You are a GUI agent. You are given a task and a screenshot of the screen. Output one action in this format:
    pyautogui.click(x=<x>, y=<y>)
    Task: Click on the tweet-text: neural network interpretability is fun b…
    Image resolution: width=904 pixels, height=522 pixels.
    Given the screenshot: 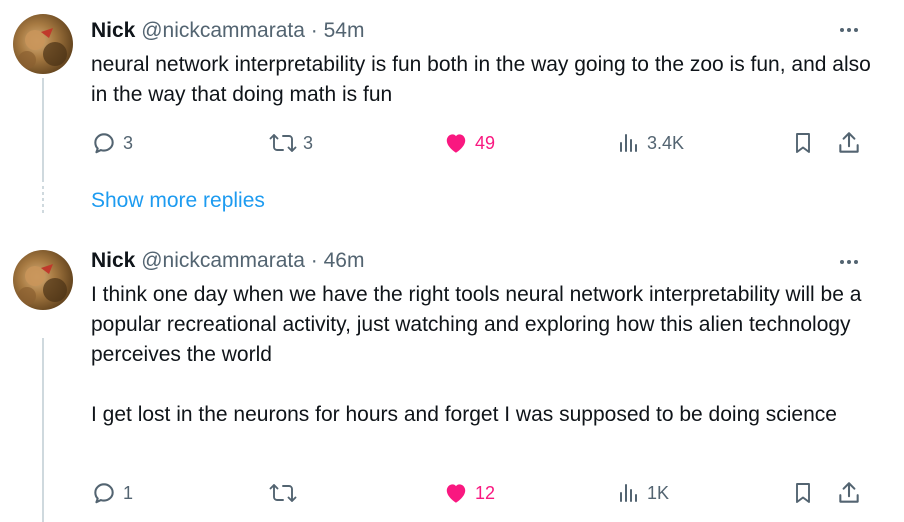 What is the action you would take?
    pyautogui.click(x=484, y=79)
    